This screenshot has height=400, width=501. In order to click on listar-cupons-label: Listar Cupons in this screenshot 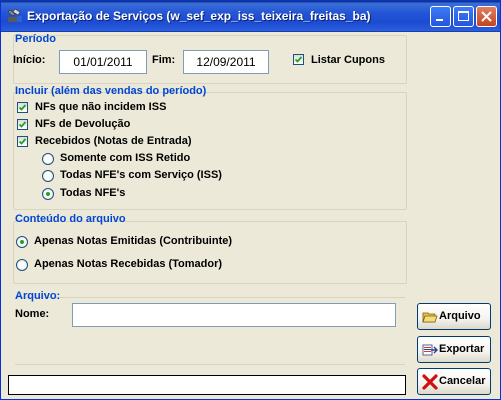, I will do `click(348, 60)`.